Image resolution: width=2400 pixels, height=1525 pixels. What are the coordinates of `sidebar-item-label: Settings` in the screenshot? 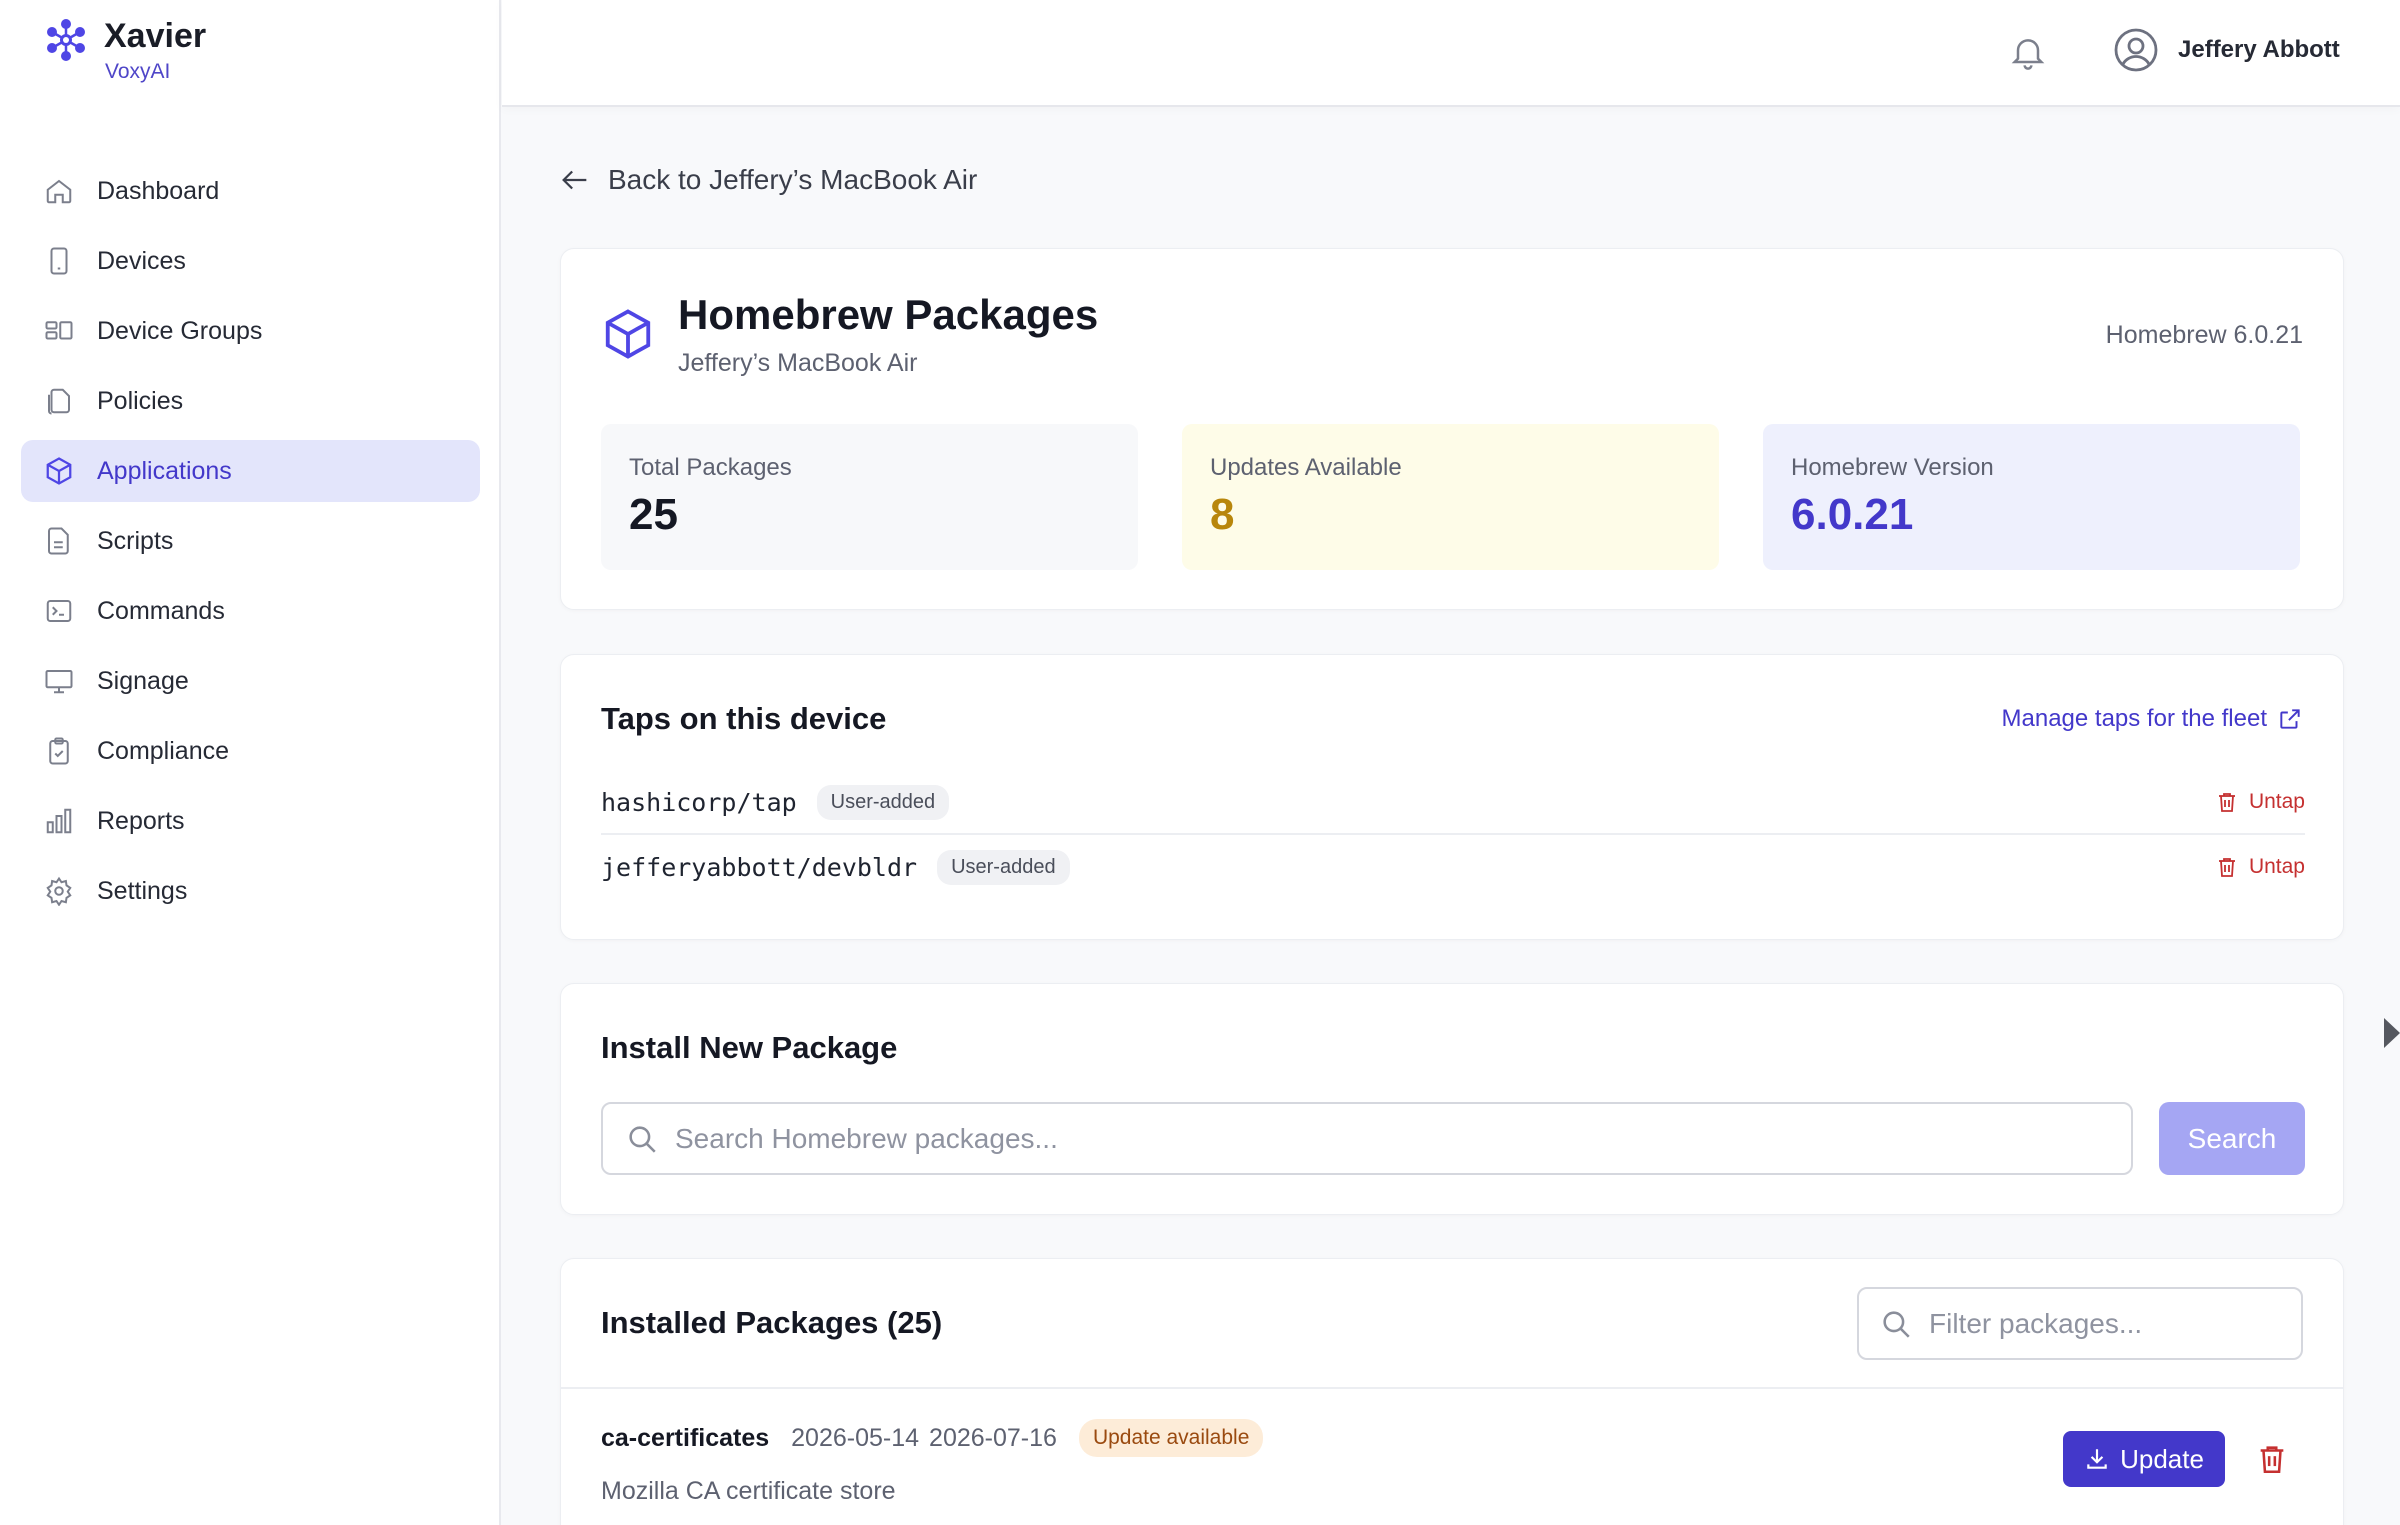 It's located at (142, 890).